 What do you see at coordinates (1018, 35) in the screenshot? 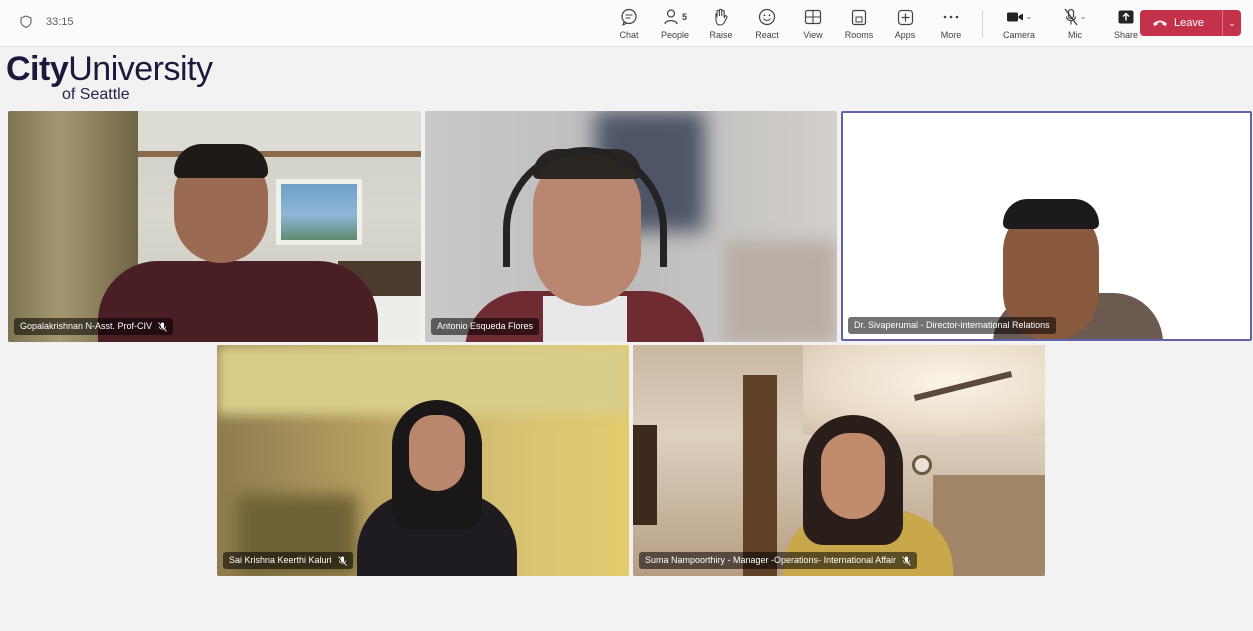
I see `camera-label: Camera` at bounding box center [1018, 35].